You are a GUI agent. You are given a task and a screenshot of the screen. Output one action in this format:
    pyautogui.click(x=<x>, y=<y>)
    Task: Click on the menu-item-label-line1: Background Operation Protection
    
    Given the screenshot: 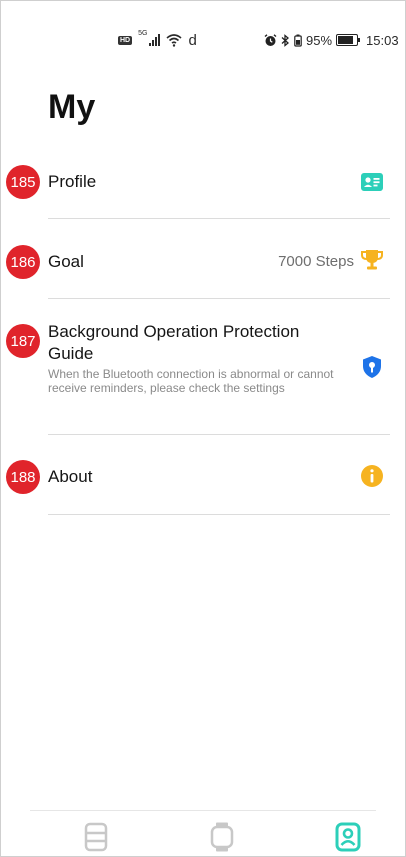 What is the action you would take?
    pyautogui.click(x=174, y=331)
    